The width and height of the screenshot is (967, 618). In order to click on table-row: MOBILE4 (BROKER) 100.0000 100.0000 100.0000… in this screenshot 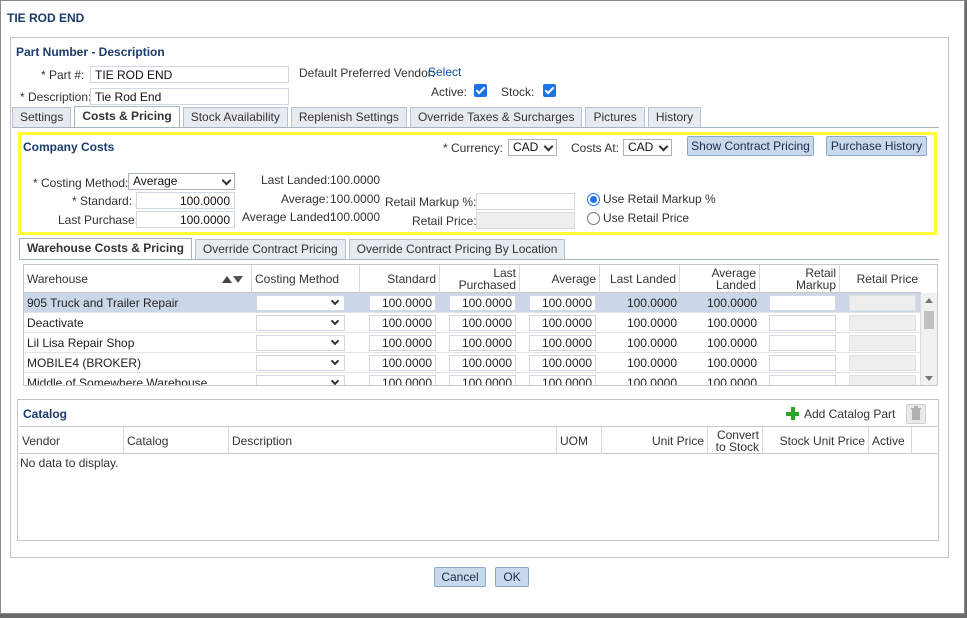, I will do `click(472, 363)`.